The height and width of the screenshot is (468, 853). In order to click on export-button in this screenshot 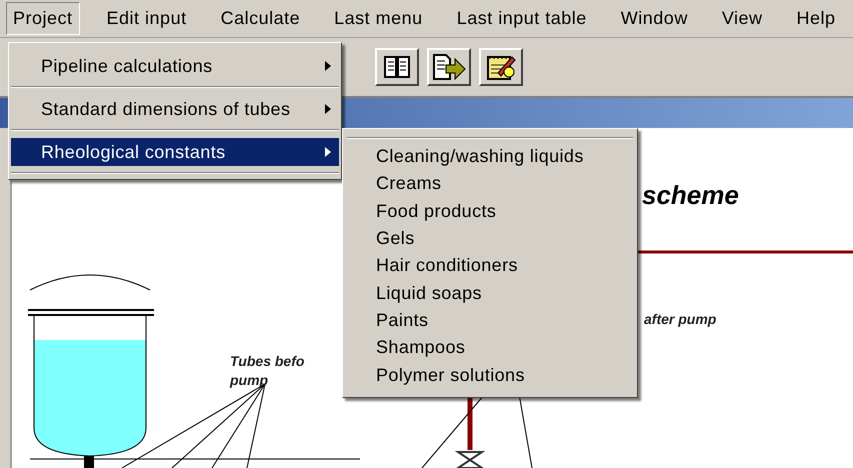, I will do `click(449, 67)`.